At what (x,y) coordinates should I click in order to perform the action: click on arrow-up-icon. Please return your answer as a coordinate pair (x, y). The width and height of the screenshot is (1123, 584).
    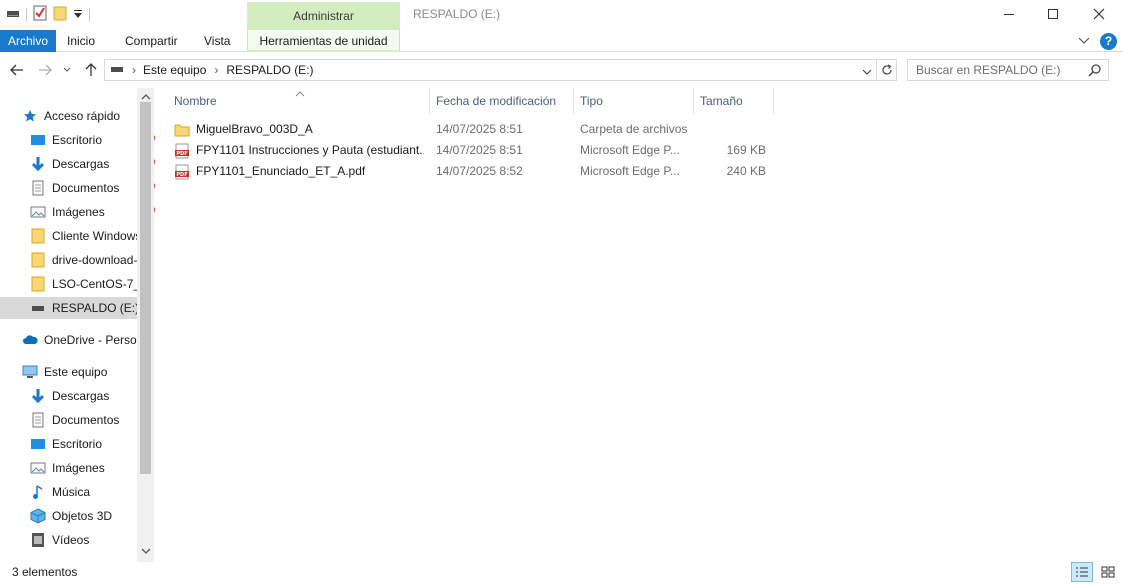
    Looking at the image, I should click on (91, 69).